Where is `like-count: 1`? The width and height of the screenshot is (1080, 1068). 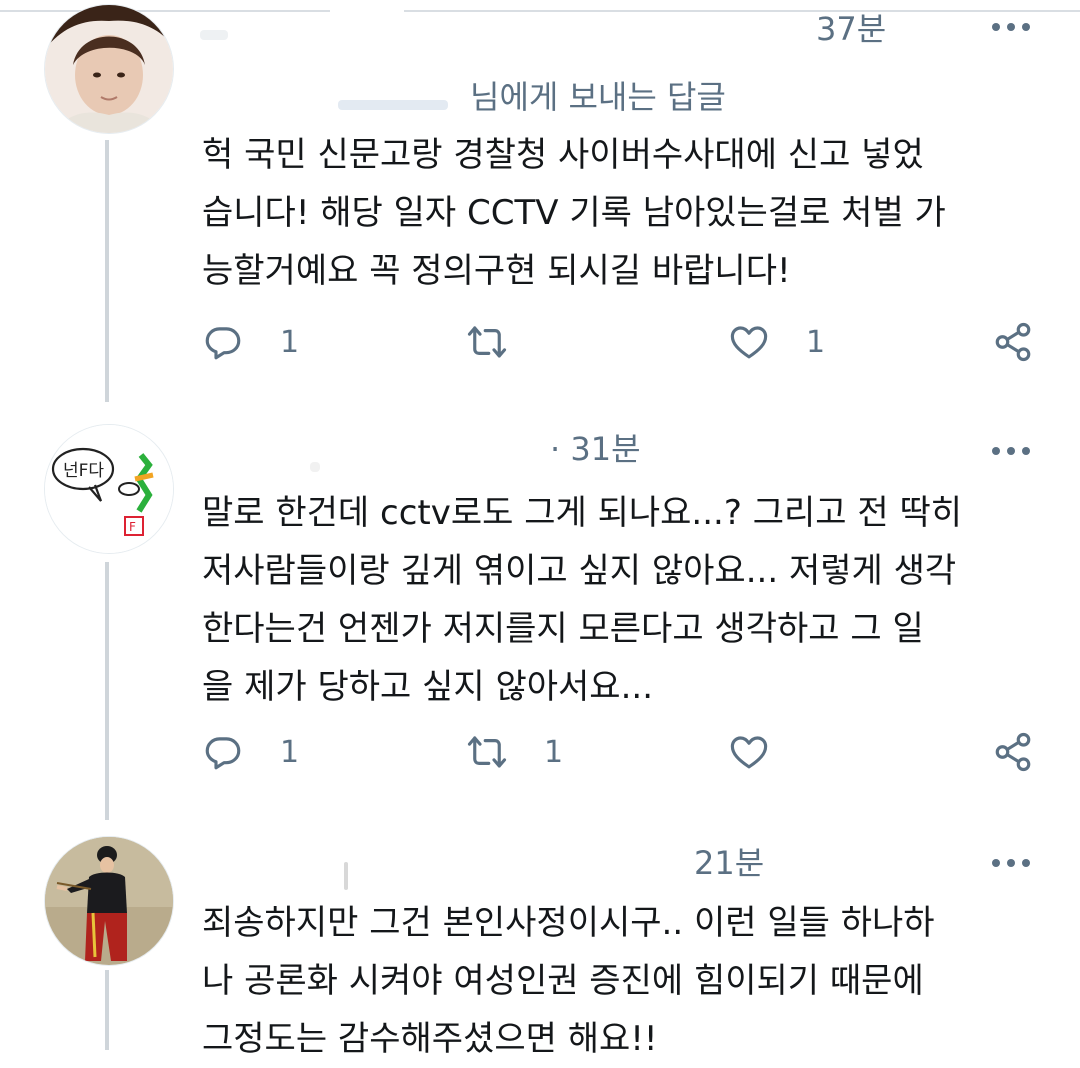 like-count: 1 is located at coordinates (816, 342).